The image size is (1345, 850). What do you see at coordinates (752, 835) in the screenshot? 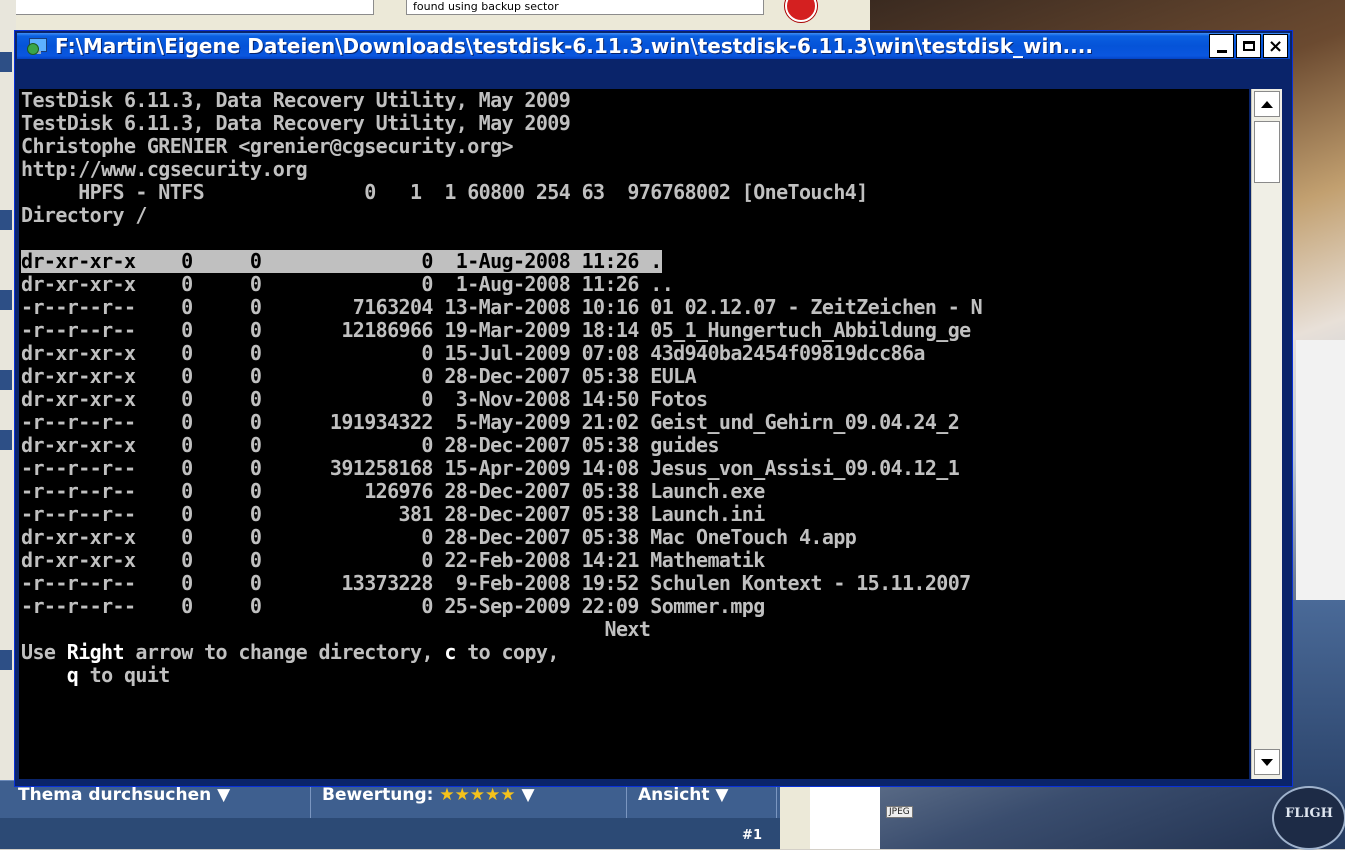
I see `post-number: #1` at bounding box center [752, 835].